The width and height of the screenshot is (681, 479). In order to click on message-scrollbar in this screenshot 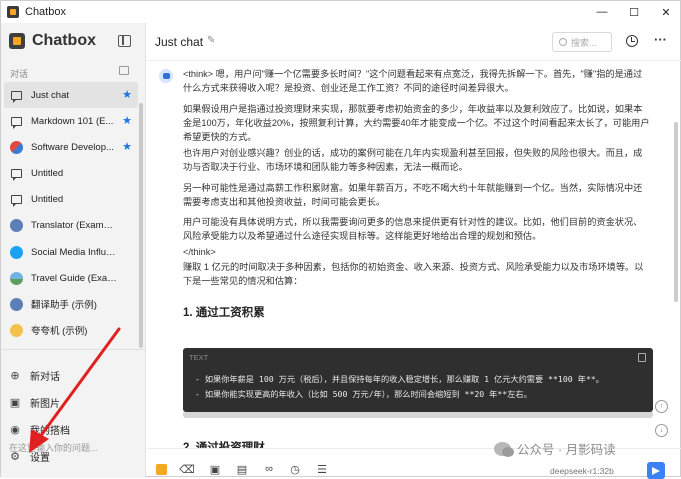, I will do `click(676, 212)`.